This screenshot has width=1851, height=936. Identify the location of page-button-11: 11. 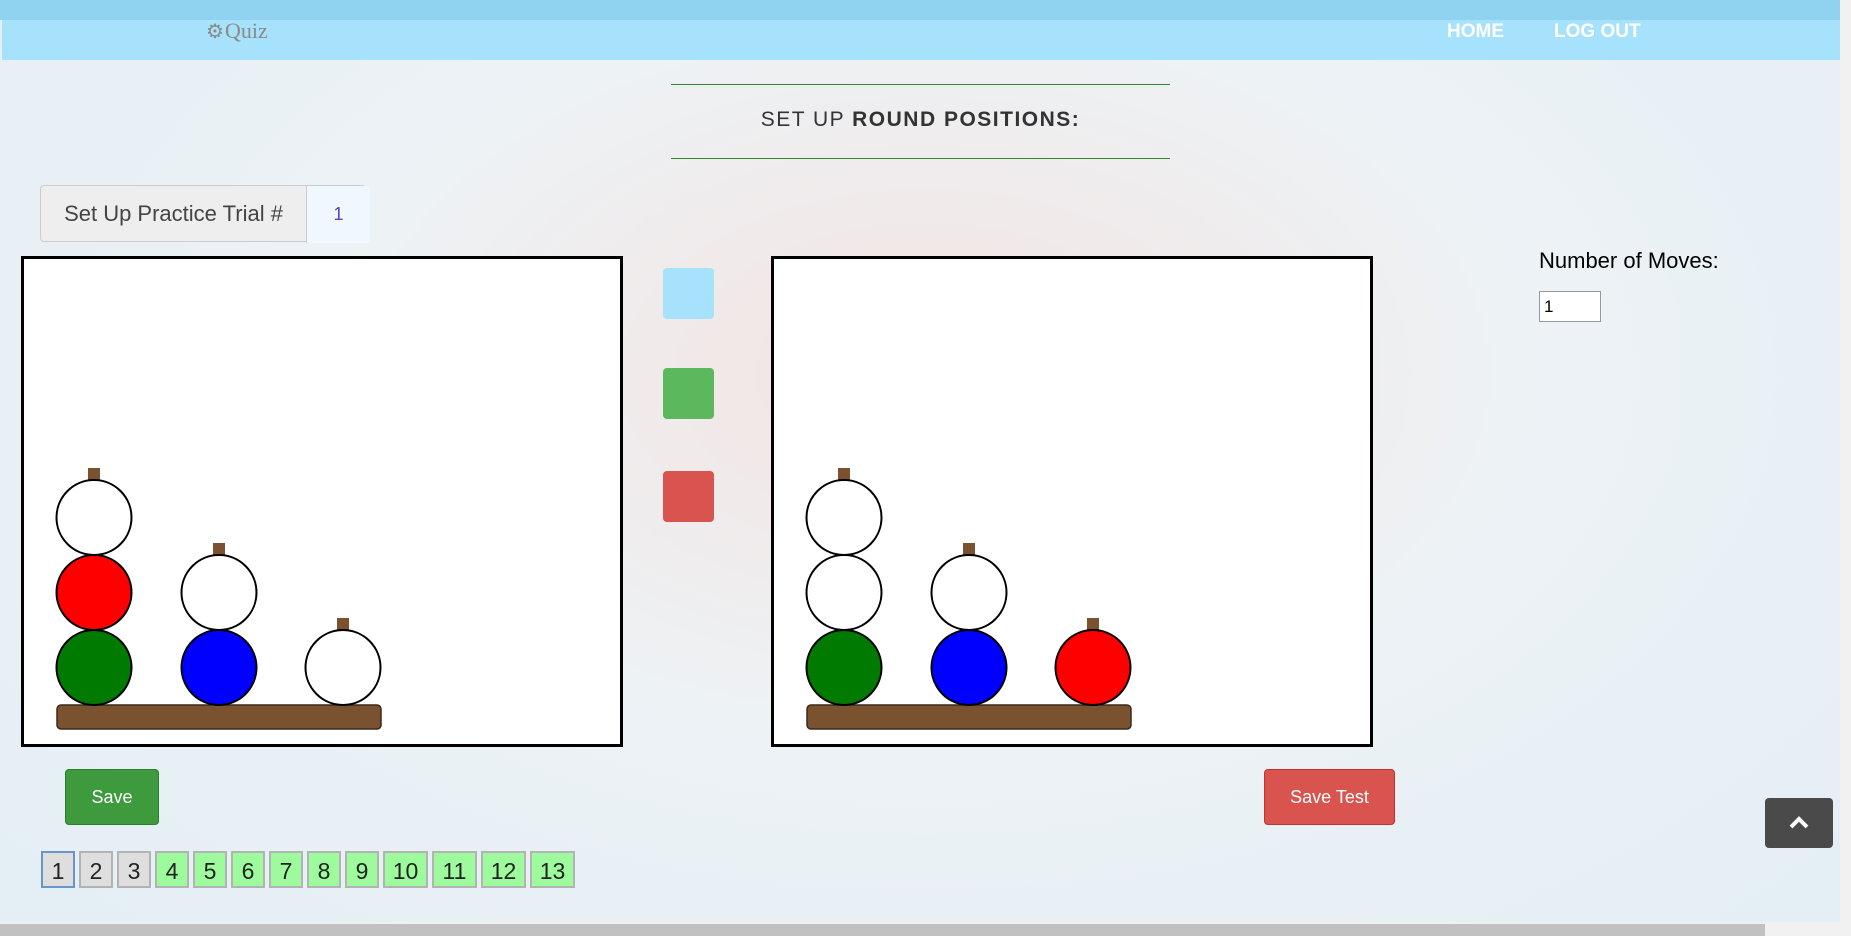
(454, 869).